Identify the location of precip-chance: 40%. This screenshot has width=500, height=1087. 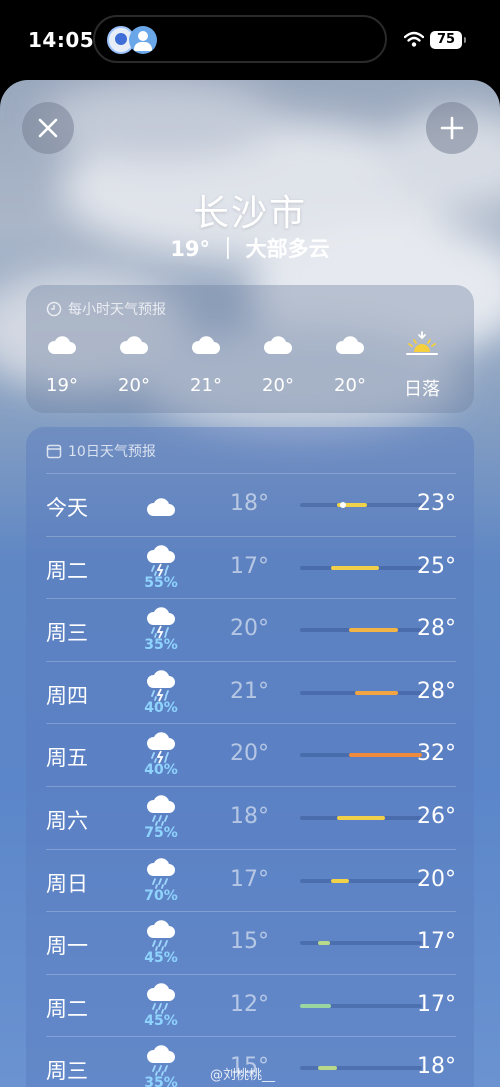
(161, 707).